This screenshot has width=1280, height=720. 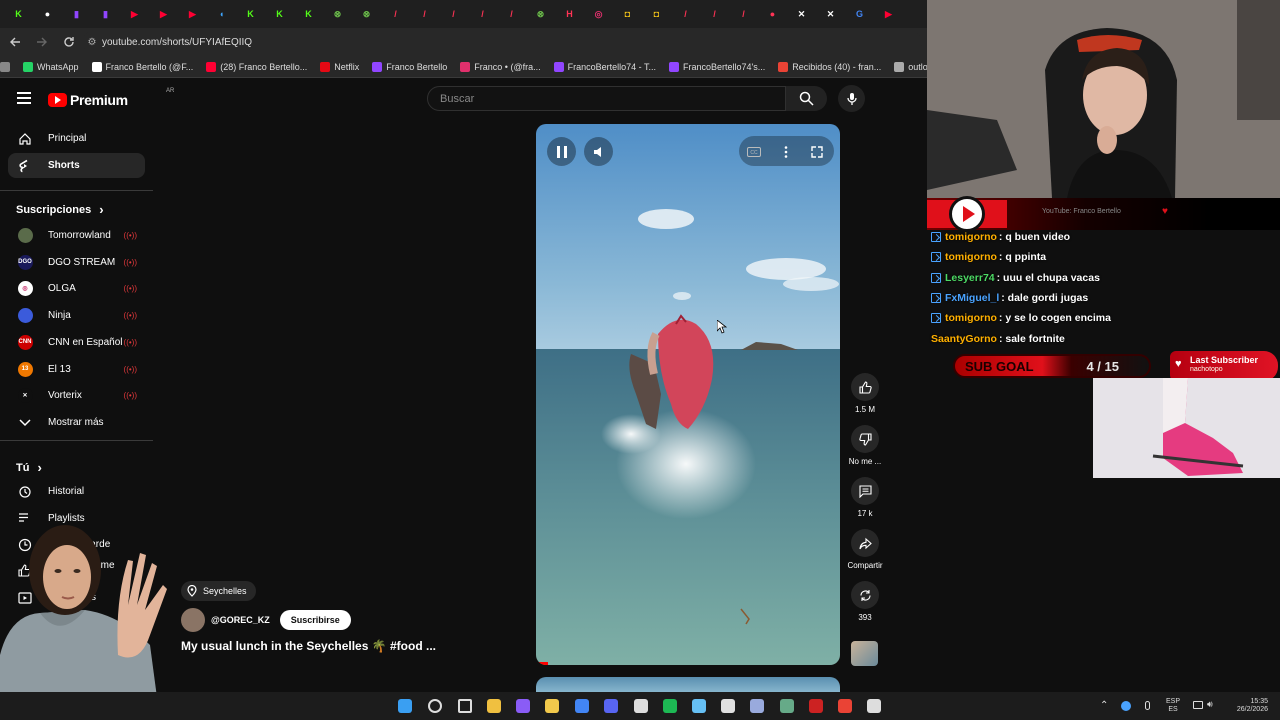 I want to click on sidebar-item-you: Historial, so click(x=76, y=491).